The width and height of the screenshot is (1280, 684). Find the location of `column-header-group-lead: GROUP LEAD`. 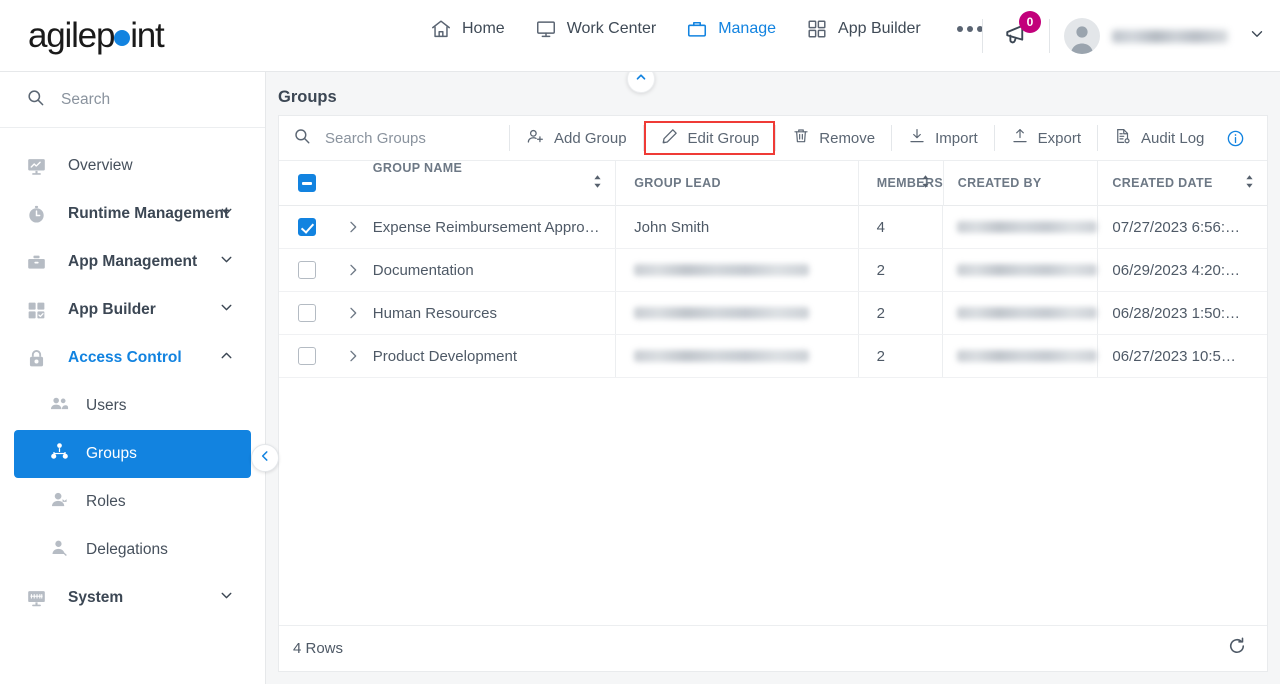

column-header-group-lead: GROUP LEAD is located at coordinates (736, 183).